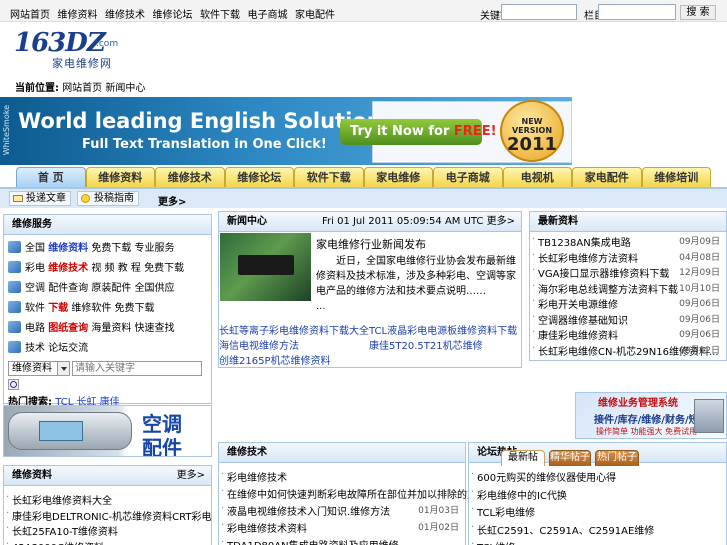 The width and height of the screenshot is (727, 545). What do you see at coordinates (604, 274) in the screenshot?
I see `list-item-text: VGA接口显示器维修资料下载` at bounding box center [604, 274].